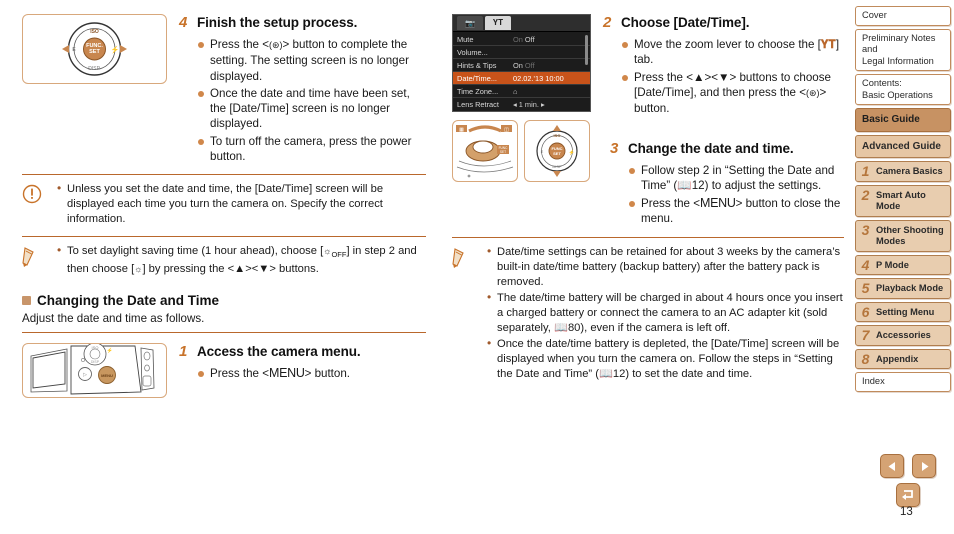 The height and width of the screenshot is (534, 954). Describe the element at coordinates (865, 229) in the screenshot. I see `sidebar-number: 3` at that location.